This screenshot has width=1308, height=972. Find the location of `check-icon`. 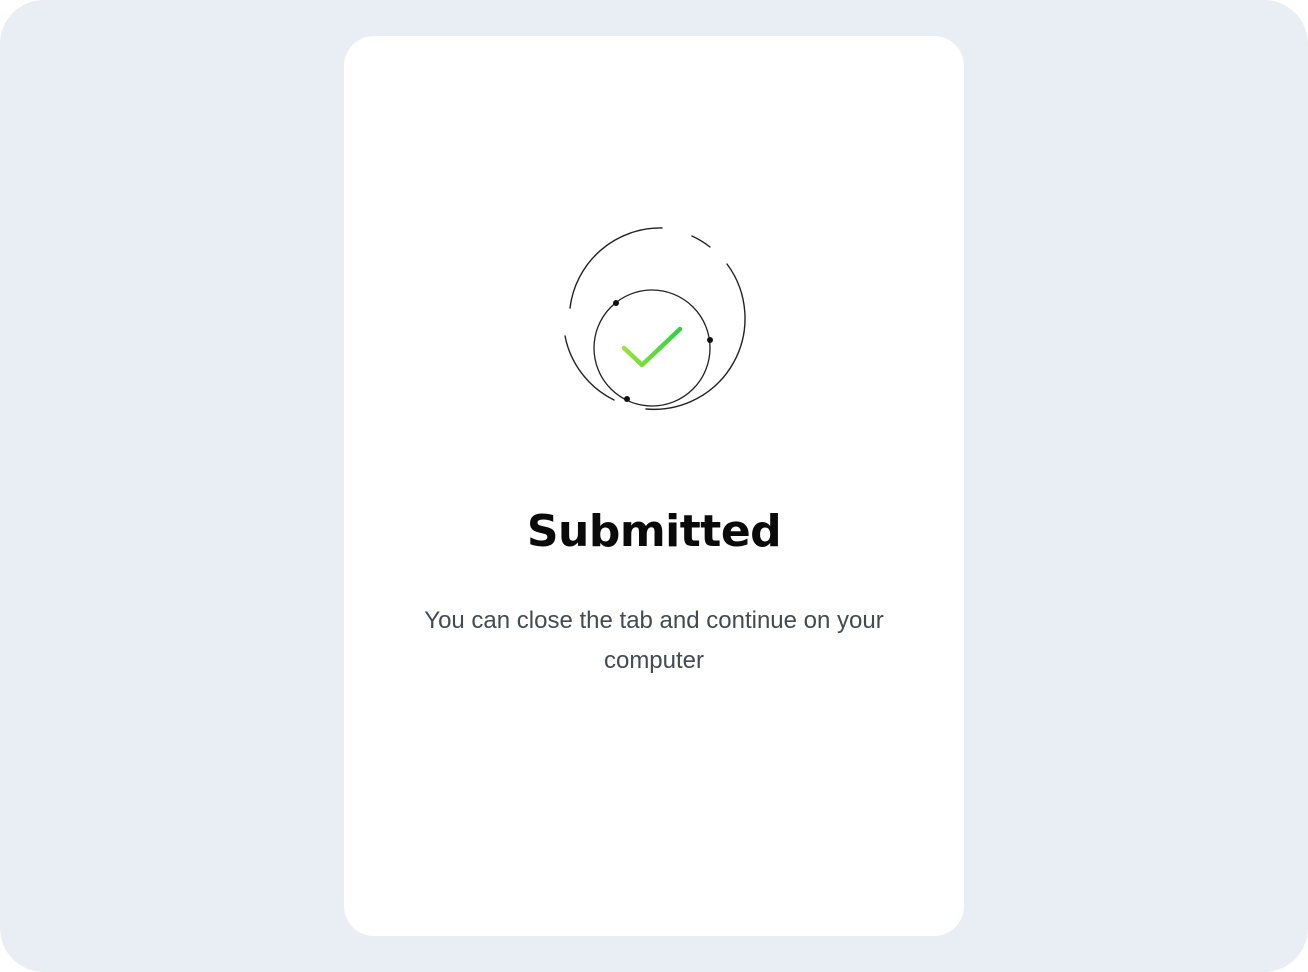

check-icon is located at coordinates (655, 319).